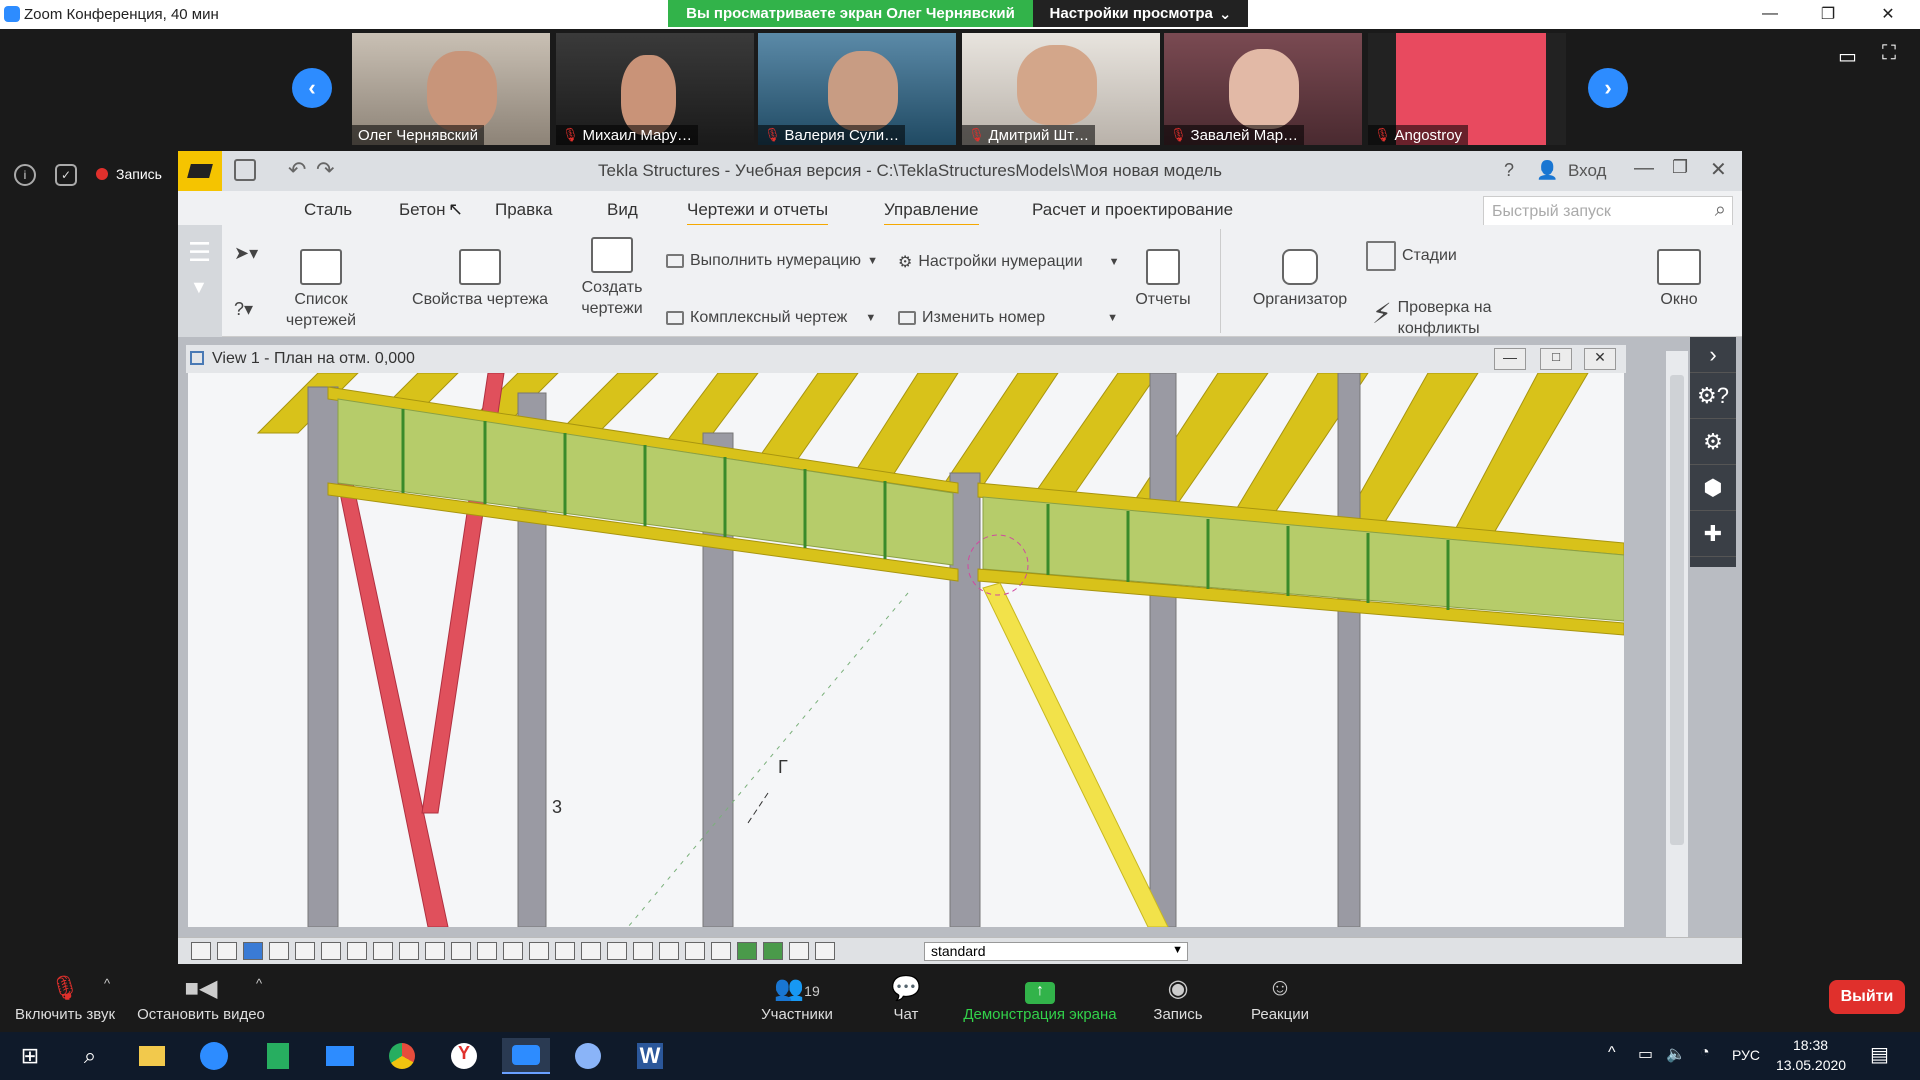 The height and width of the screenshot is (1080, 1920). Describe the element at coordinates (1132, 210) in the screenshot. I see `tab-analysis-design: Расчет и проектирование` at that location.